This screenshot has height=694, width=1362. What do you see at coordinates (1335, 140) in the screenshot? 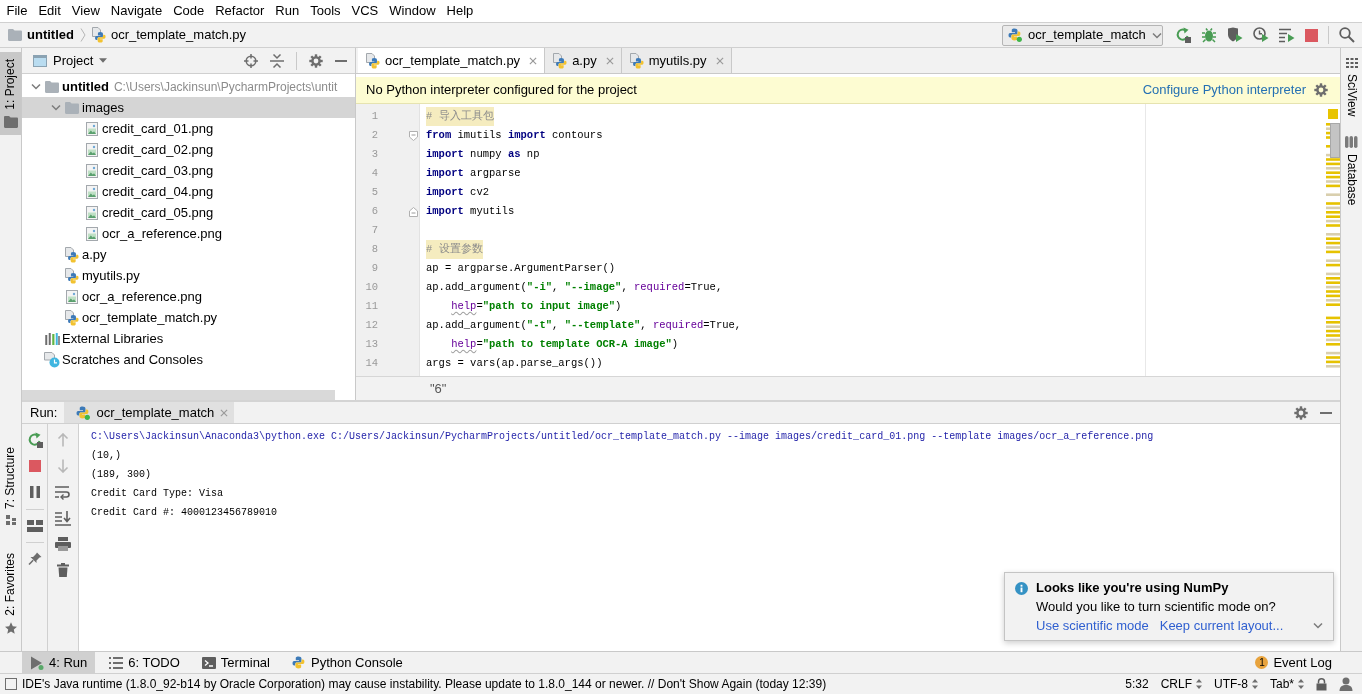
I see `scrollbar-thumb` at bounding box center [1335, 140].